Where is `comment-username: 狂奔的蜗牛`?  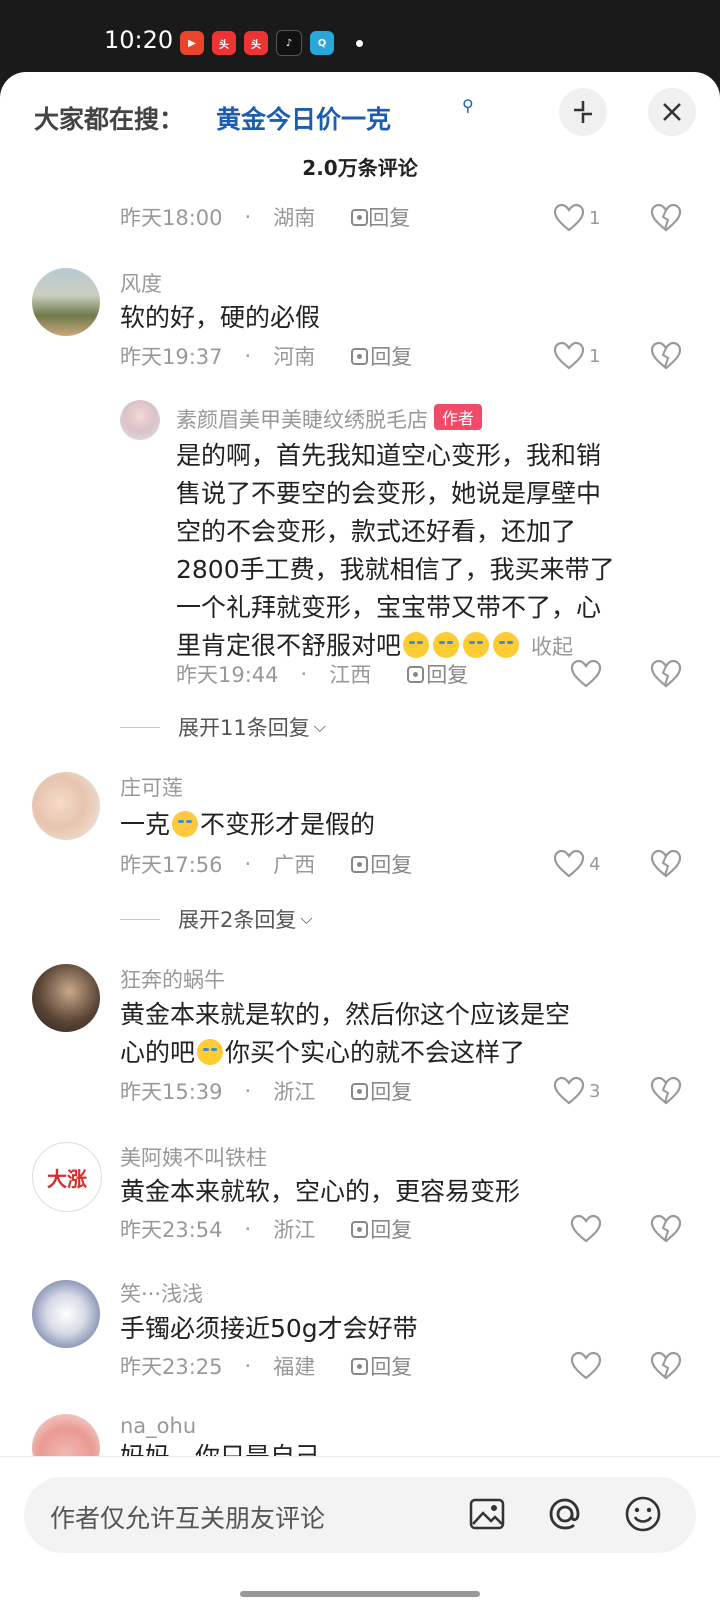
comment-username: 狂奔的蜗牛 is located at coordinates (172, 979).